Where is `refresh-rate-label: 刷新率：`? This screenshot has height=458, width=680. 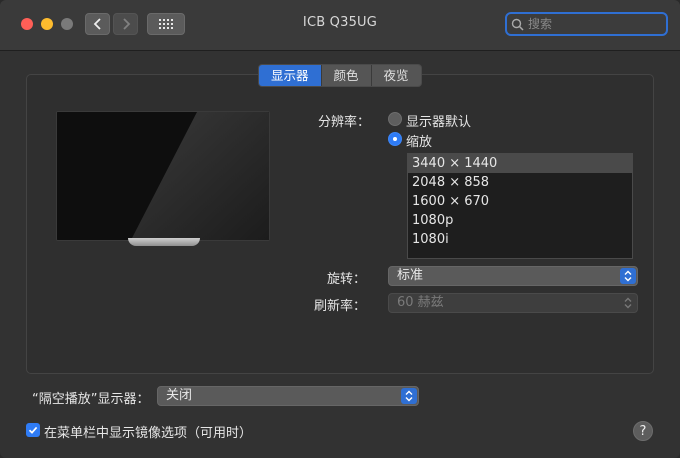
refresh-rate-label: 刷新率： is located at coordinates (340, 306).